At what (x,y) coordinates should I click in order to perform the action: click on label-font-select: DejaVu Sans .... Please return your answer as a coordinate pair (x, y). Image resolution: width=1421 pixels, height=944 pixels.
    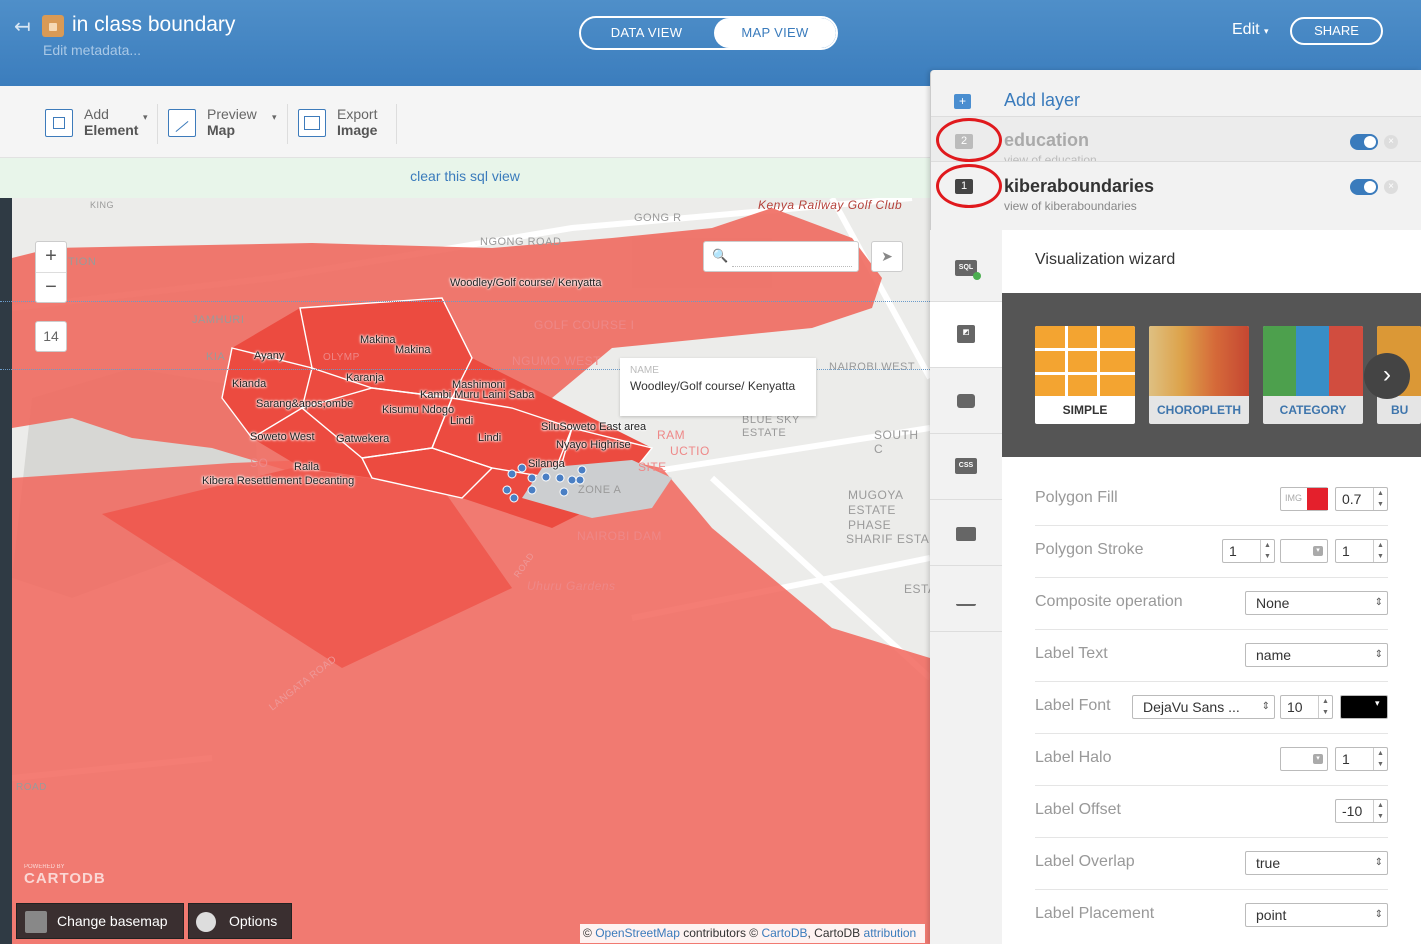
    Looking at the image, I should click on (1203, 707).